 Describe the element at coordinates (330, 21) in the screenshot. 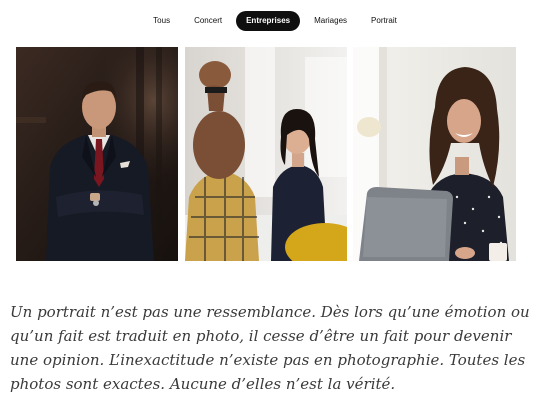

I see `filter-tab-mariages: Mariages` at that location.